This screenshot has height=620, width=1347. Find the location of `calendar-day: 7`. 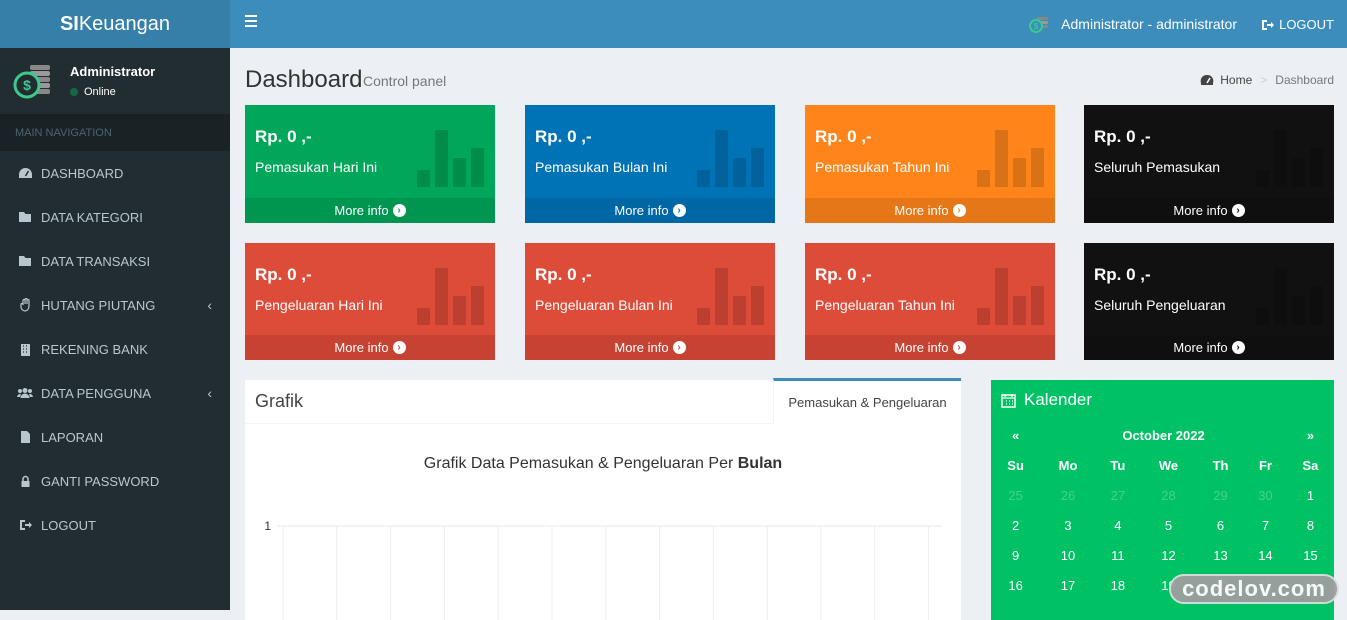

calendar-day: 7 is located at coordinates (1265, 525).